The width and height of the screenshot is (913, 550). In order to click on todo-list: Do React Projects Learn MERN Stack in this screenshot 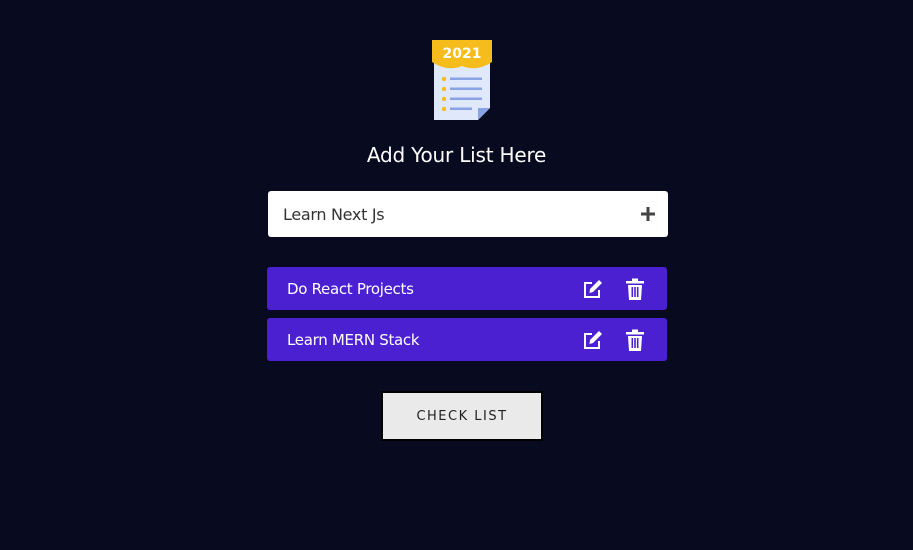, I will do `click(467, 318)`.